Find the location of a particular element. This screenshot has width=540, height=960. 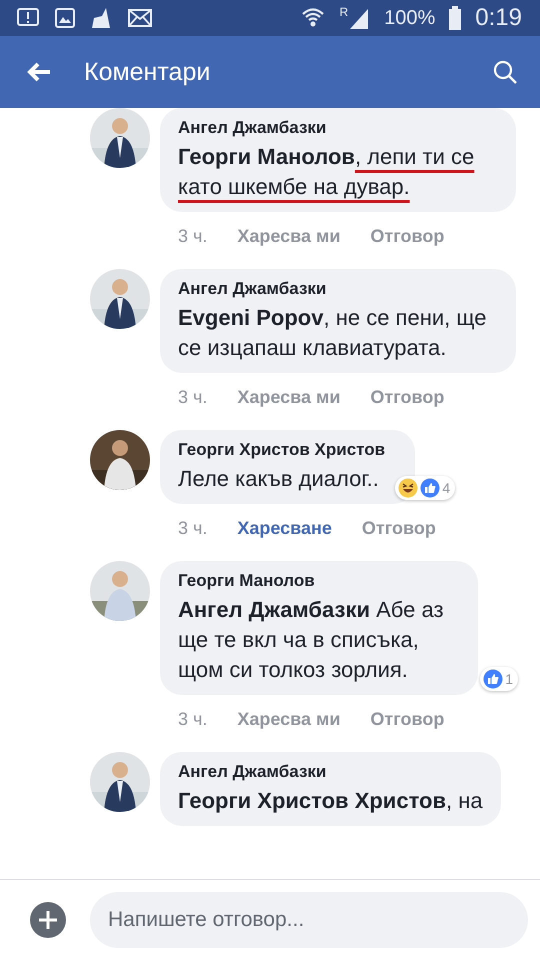

battery-level: 100% is located at coordinates (410, 18).